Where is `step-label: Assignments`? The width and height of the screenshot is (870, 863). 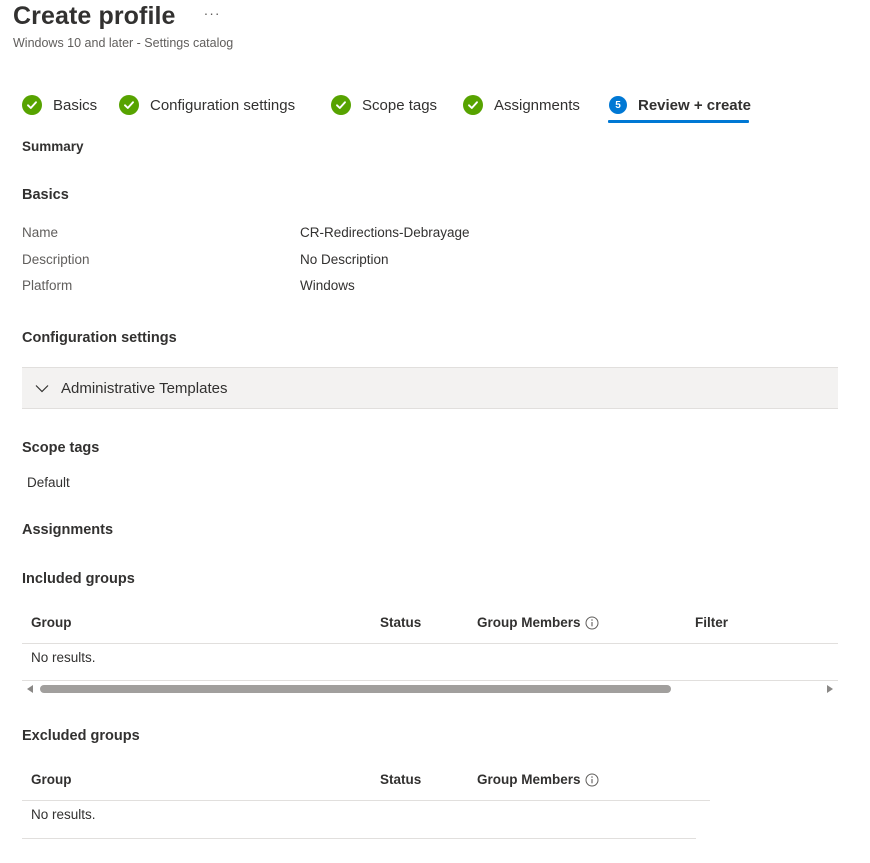
step-label: Assignments is located at coordinates (537, 105).